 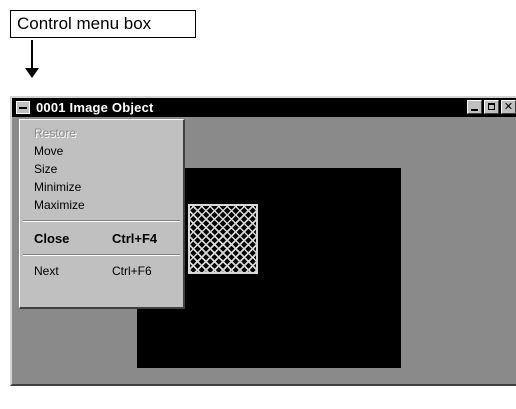 I want to click on menu-item-close: Close Ctrl+F4, so click(x=101, y=238).